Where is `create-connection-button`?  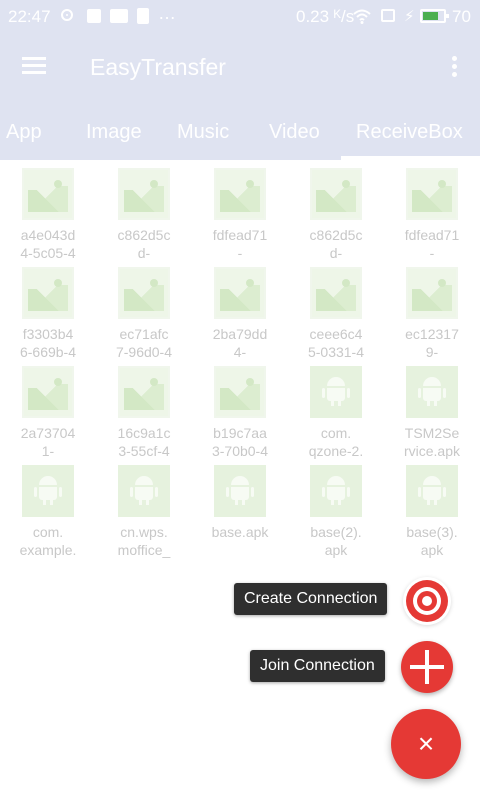
create-connection-button is located at coordinates (427, 601).